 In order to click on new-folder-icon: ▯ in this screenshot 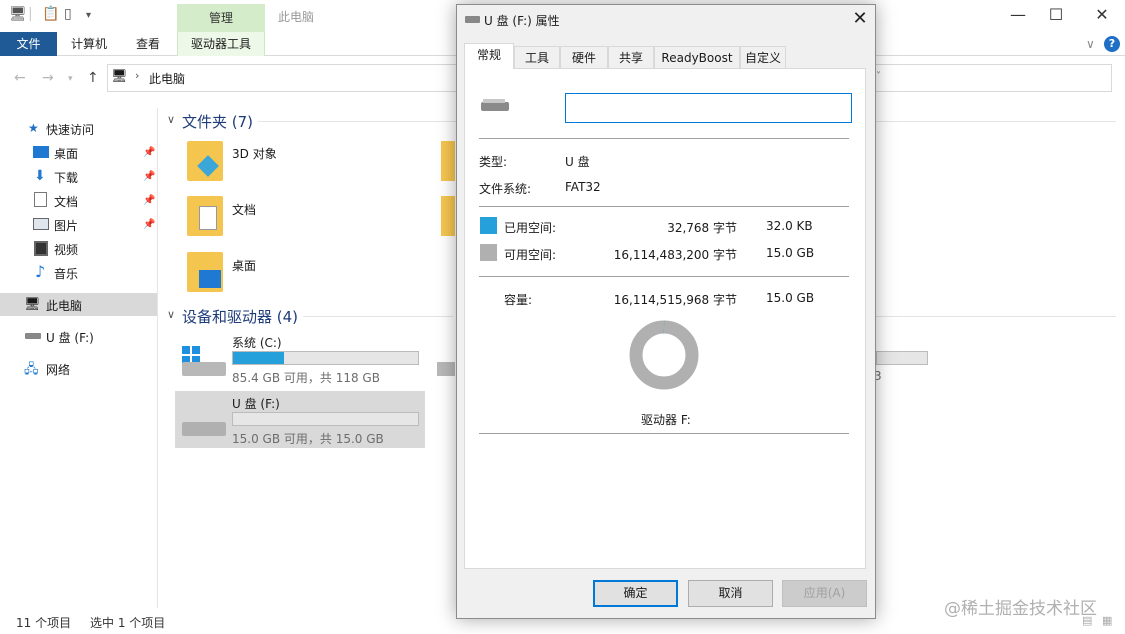, I will do `click(68, 14)`.